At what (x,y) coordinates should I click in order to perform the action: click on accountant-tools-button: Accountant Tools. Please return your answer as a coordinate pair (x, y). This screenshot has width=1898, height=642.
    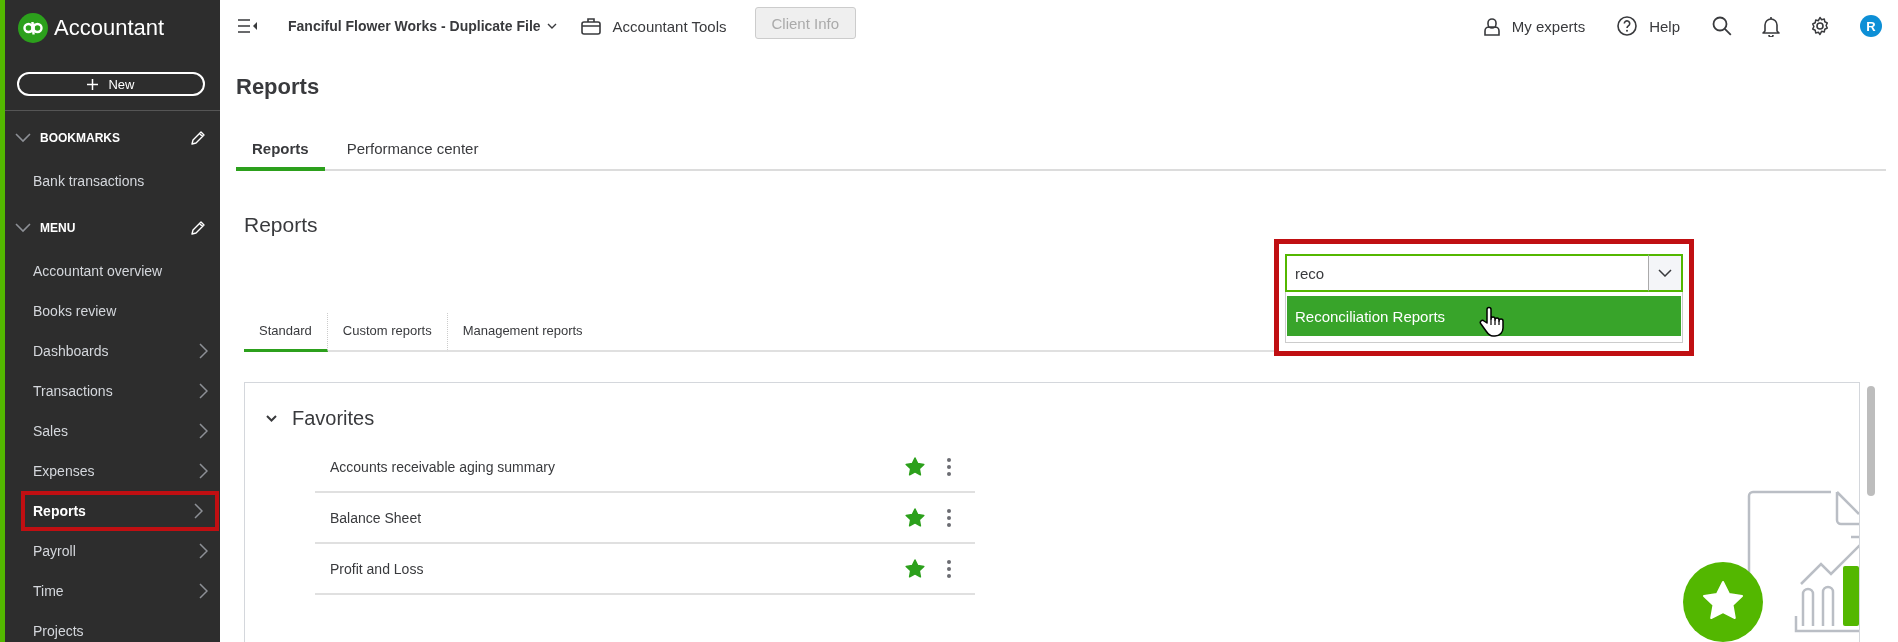
    Looking at the image, I should click on (653, 26).